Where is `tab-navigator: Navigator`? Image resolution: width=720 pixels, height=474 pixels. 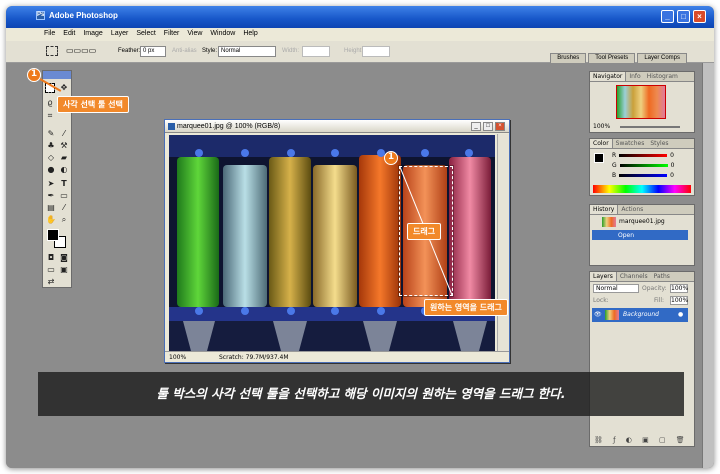 tab-navigator: Navigator is located at coordinates (608, 76).